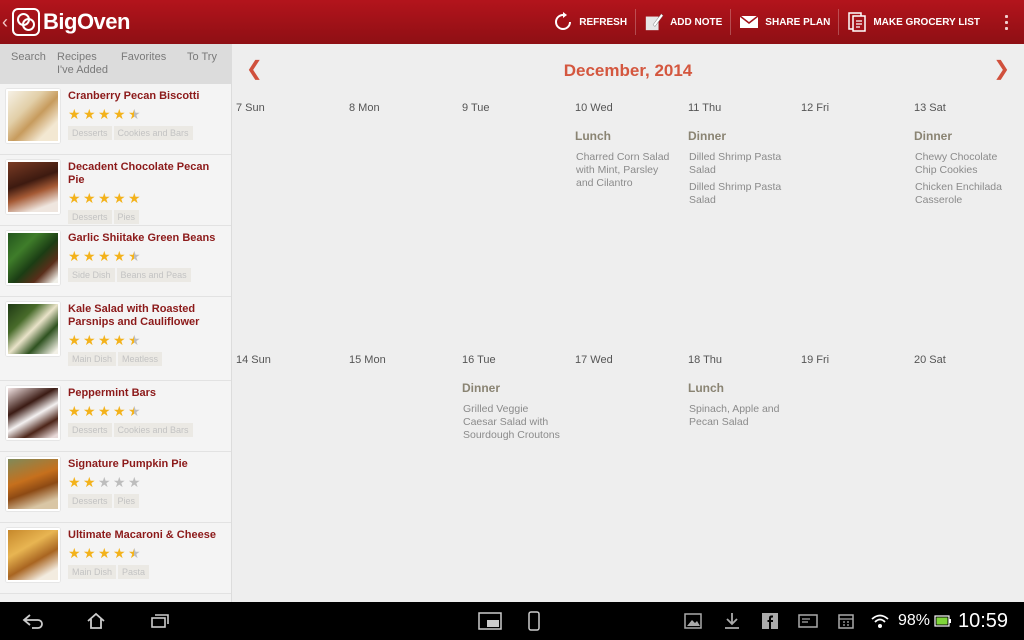 This screenshot has height=640, width=1024. I want to click on day-label: 16 Tue, so click(479, 360).